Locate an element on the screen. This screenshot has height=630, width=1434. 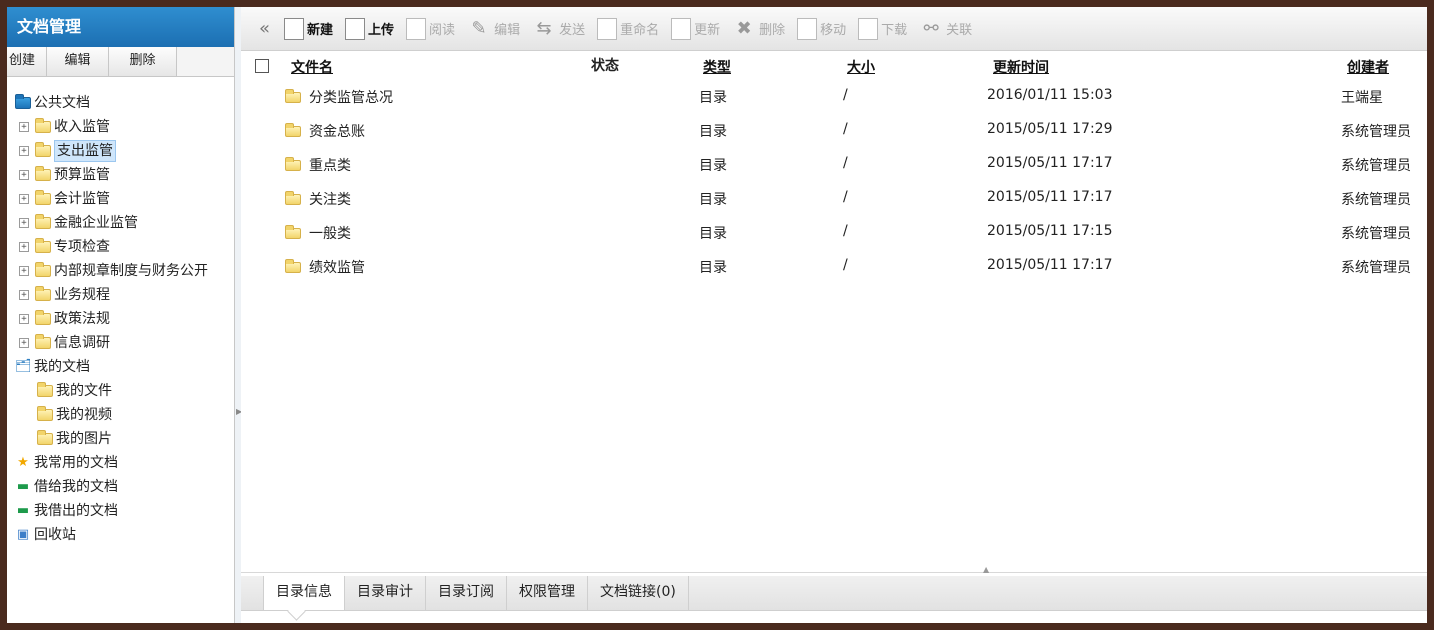
tree-item: + 业务规程 is located at coordinates (120, 295).